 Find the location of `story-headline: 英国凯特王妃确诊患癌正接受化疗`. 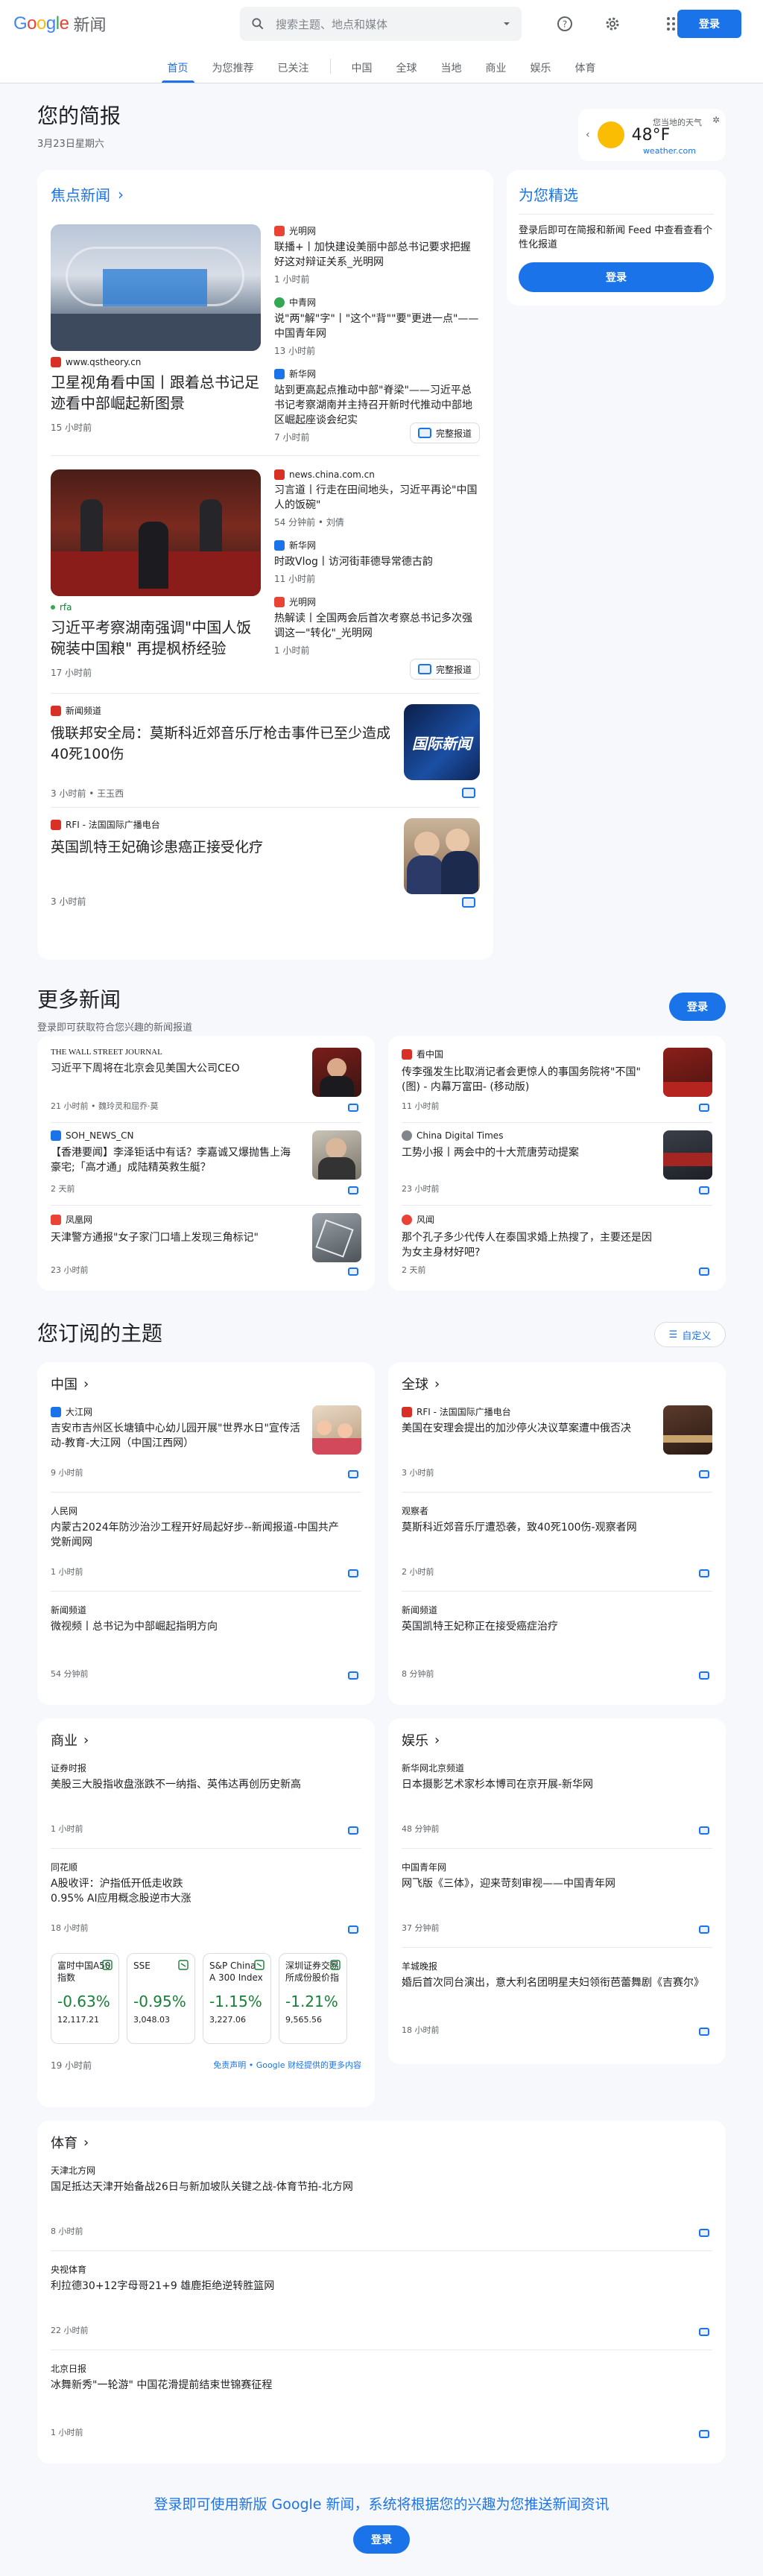

story-headline: 英国凯特王妃确诊患癌正接受化疗 is located at coordinates (226, 847).